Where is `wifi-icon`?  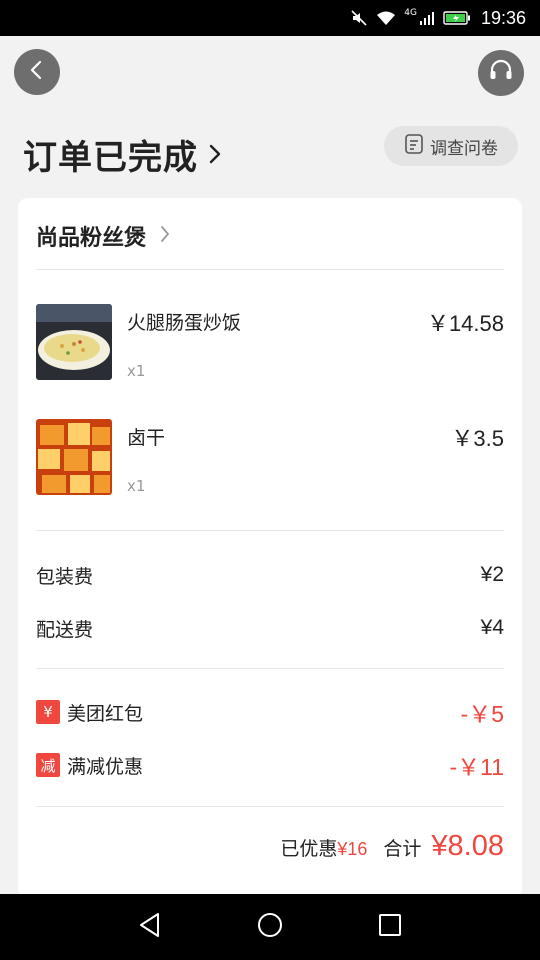 wifi-icon is located at coordinates (386, 18).